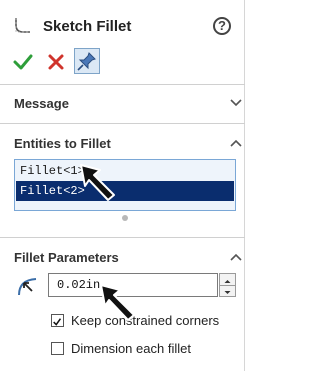 This screenshot has height=371, width=320. I want to click on panel-header: Sketch Fillet ?, so click(122, 22).